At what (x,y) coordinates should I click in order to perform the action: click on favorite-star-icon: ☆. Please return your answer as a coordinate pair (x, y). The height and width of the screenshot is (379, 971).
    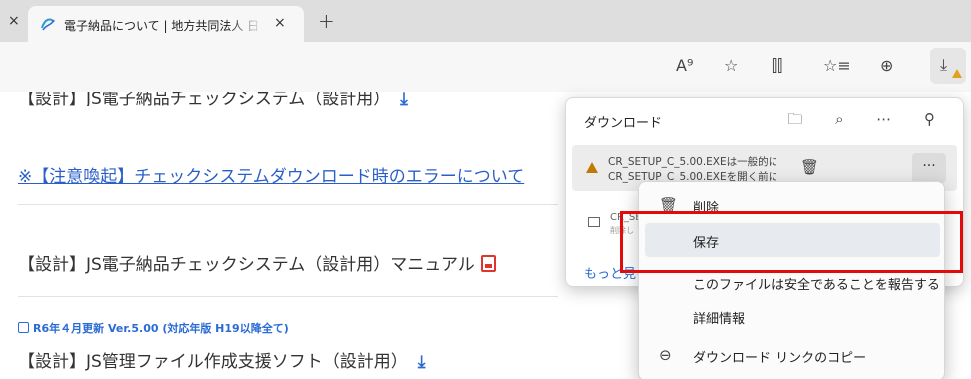
    Looking at the image, I should click on (731, 65).